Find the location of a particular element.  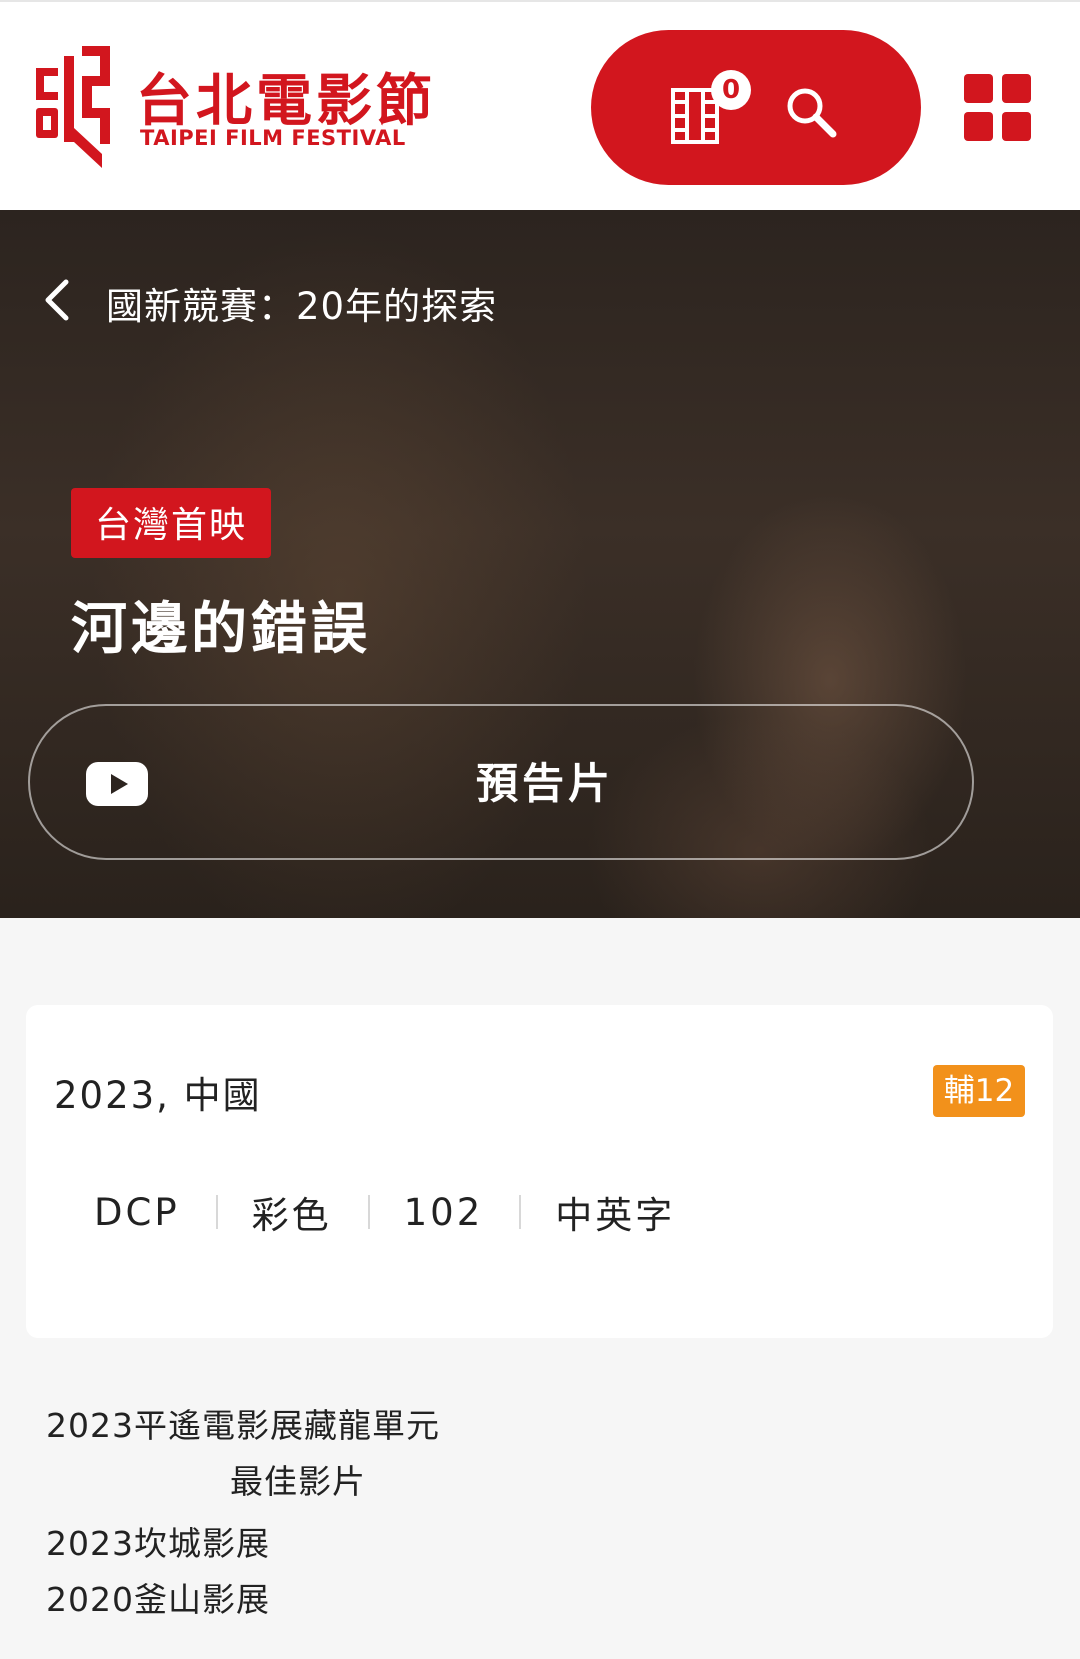

award-item: 2023平遙電影展藏龍單元 is located at coordinates (243, 1425).